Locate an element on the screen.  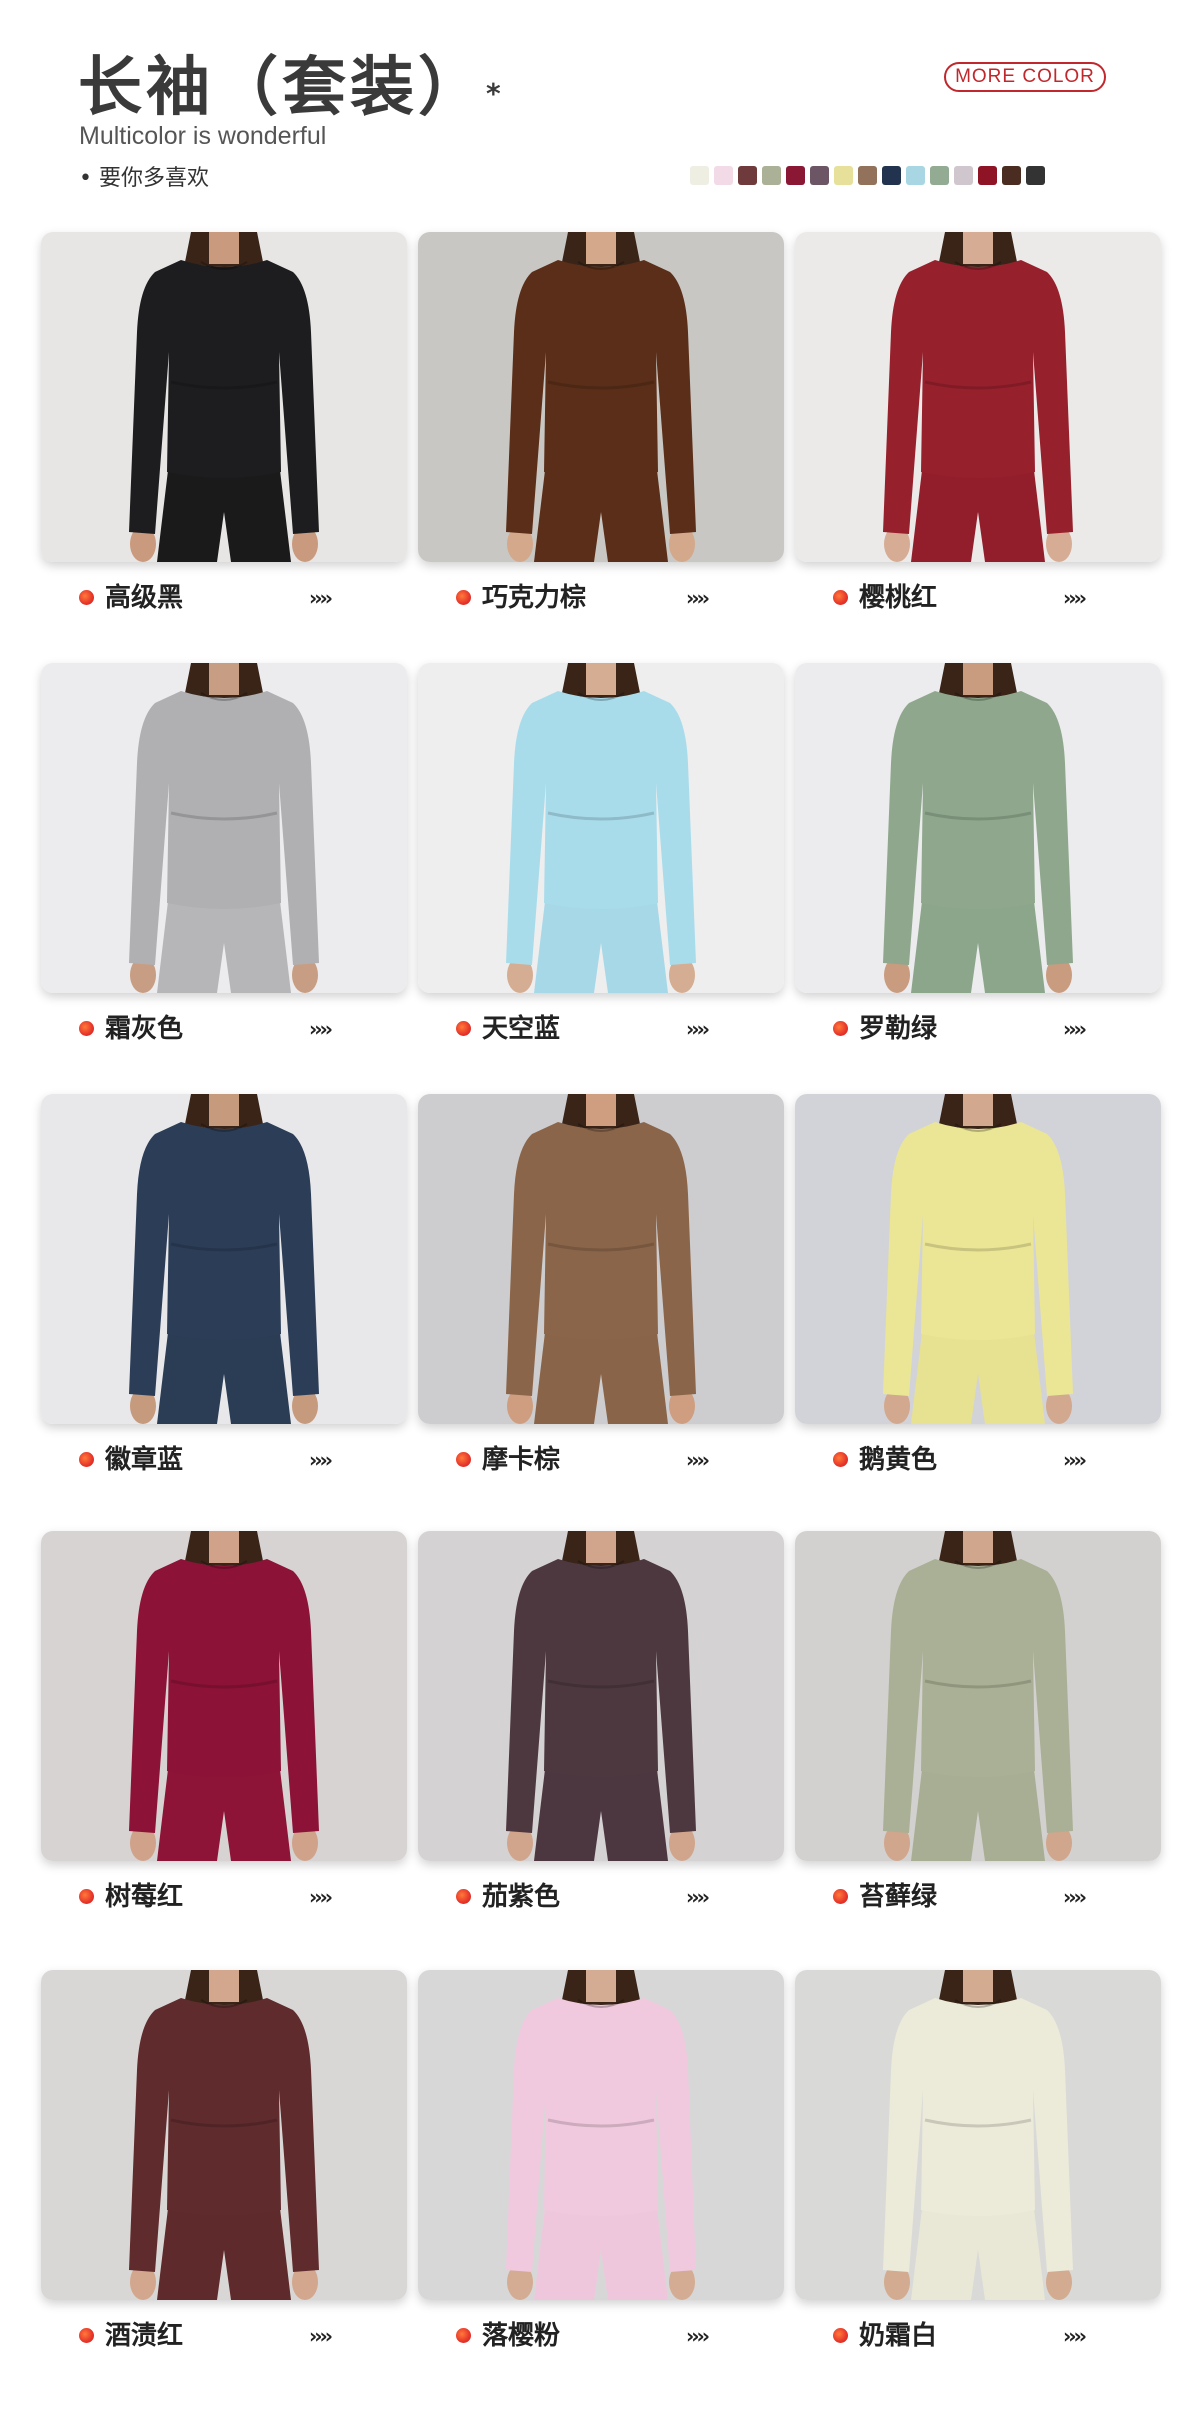
product-label-row: 苔藓绿 ›››› is located at coordinates (983, 1899).